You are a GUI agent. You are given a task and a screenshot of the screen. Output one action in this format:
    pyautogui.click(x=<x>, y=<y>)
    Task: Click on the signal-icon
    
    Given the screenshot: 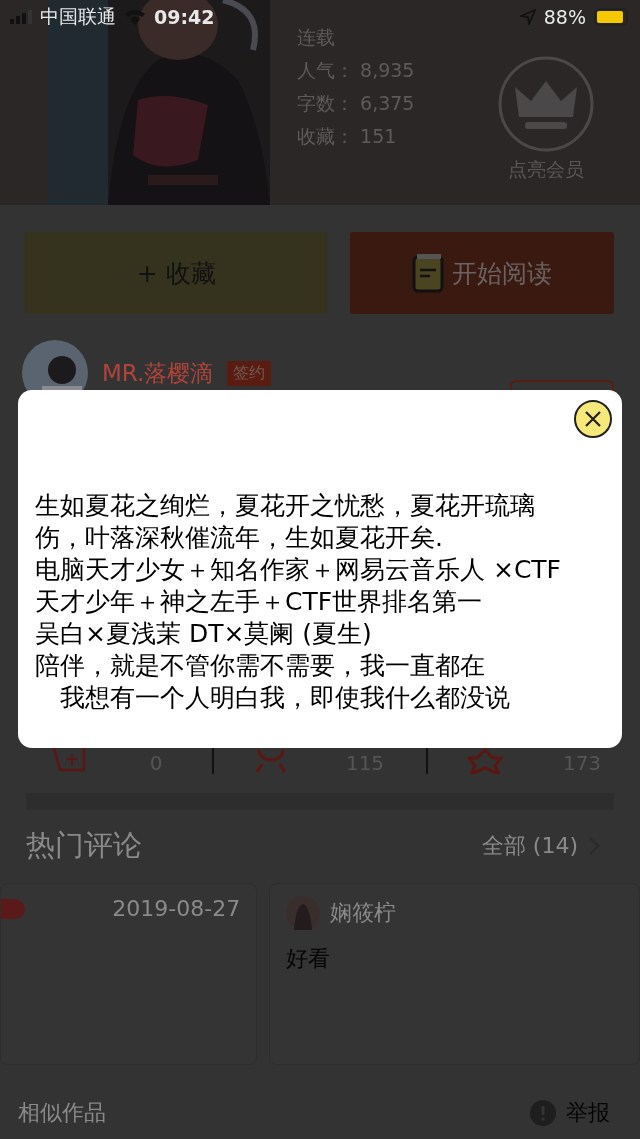 What is the action you would take?
    pyautogui.click(x=21, y=17)
    